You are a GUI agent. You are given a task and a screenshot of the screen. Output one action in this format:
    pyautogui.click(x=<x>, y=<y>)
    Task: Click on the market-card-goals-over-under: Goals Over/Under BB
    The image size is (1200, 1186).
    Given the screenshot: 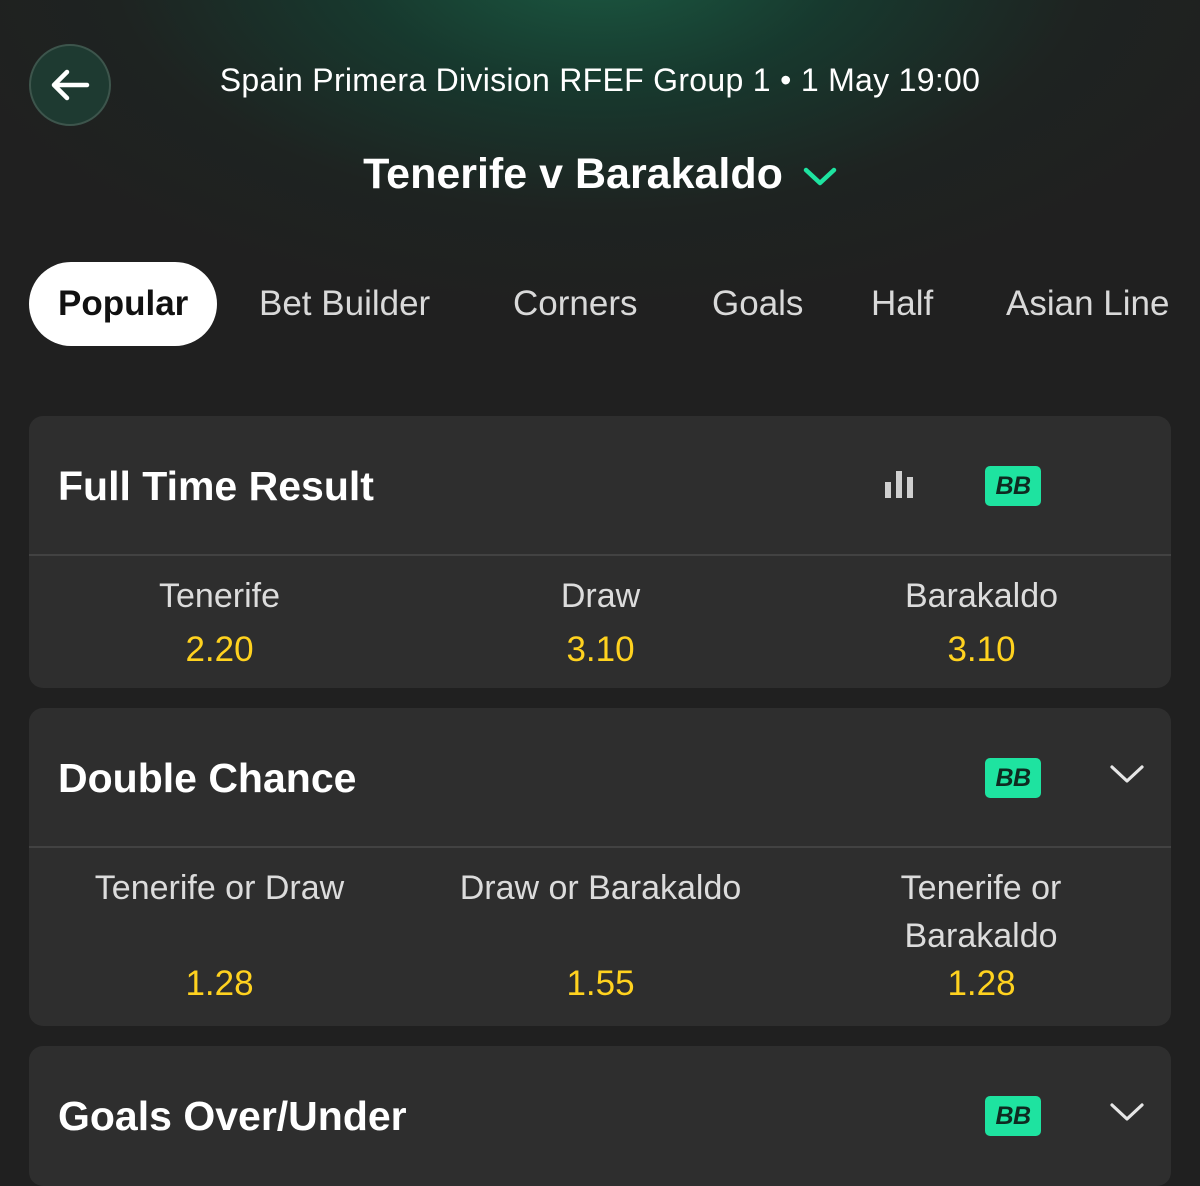 What is the action you would take?
    pyautogui.click(x=600, y=1116)
    